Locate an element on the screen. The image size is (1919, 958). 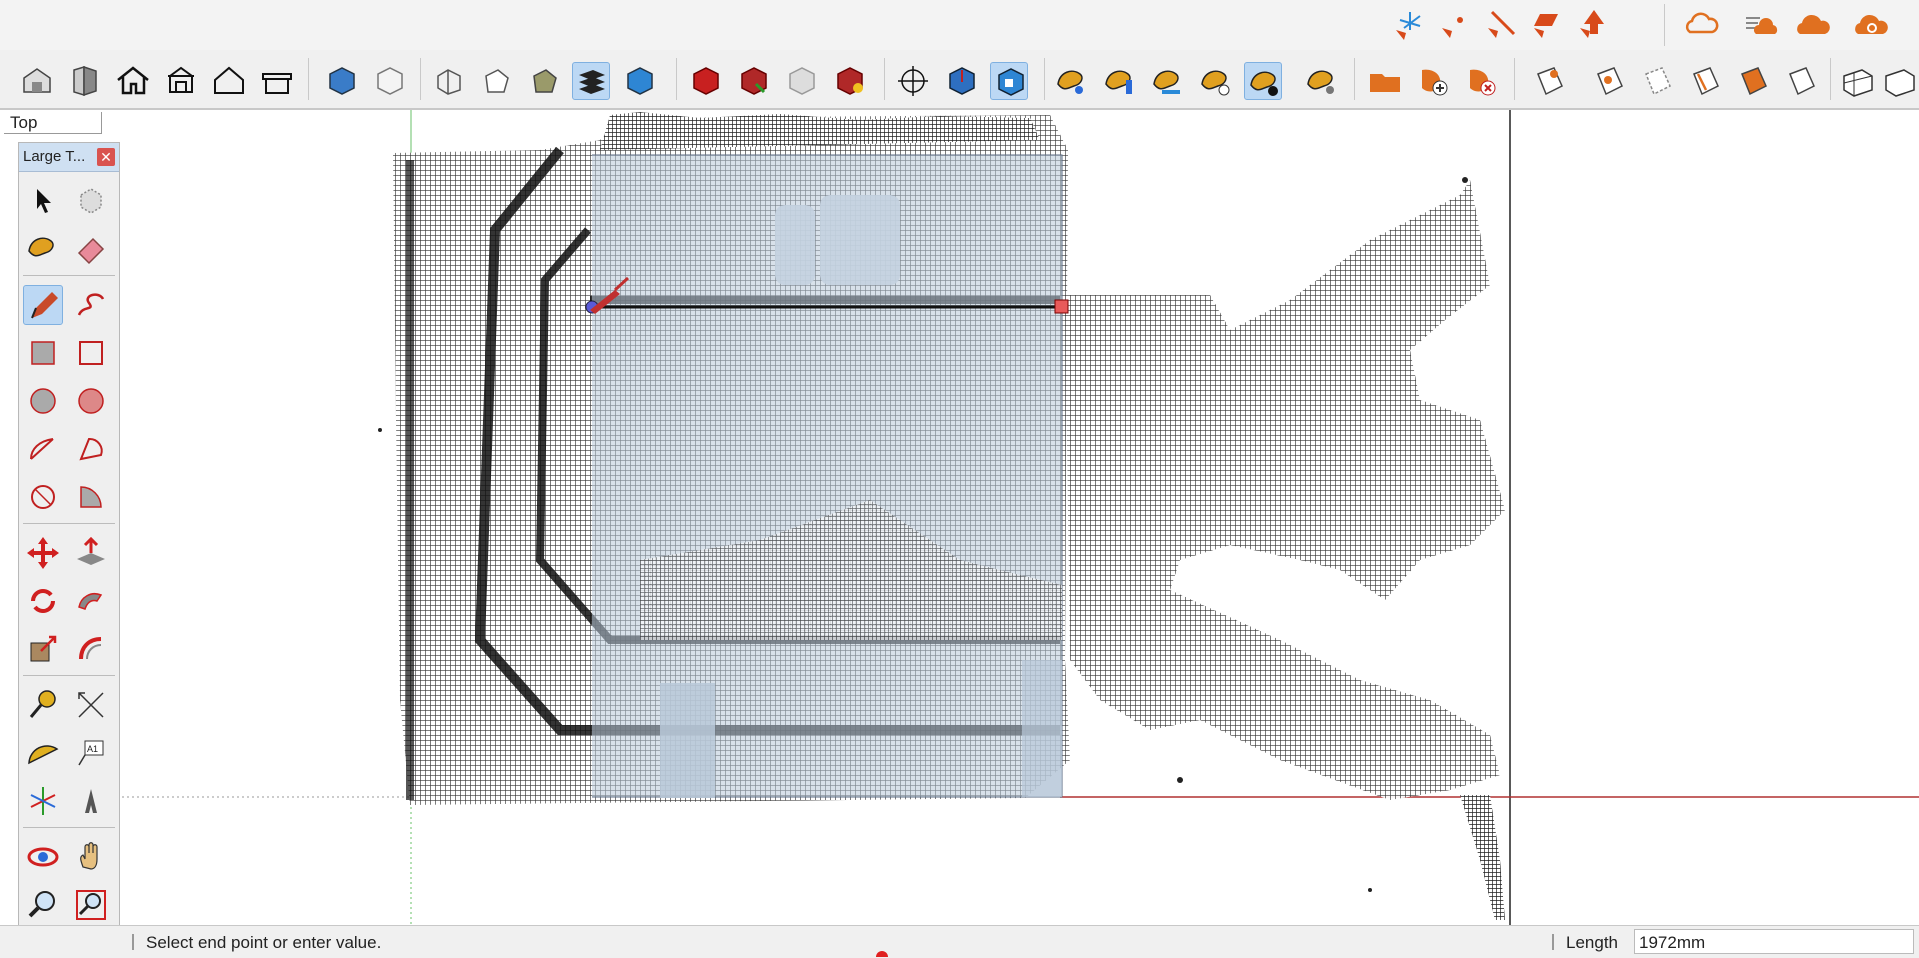
zoom-window-icon is located at coordinates (91, 905).